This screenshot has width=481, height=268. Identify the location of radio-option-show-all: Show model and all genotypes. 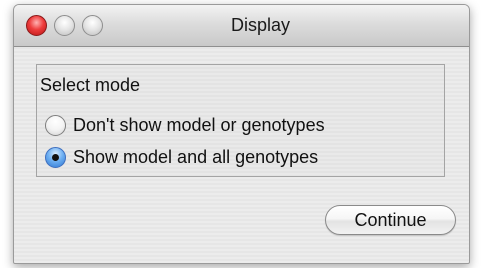
(181, 157).